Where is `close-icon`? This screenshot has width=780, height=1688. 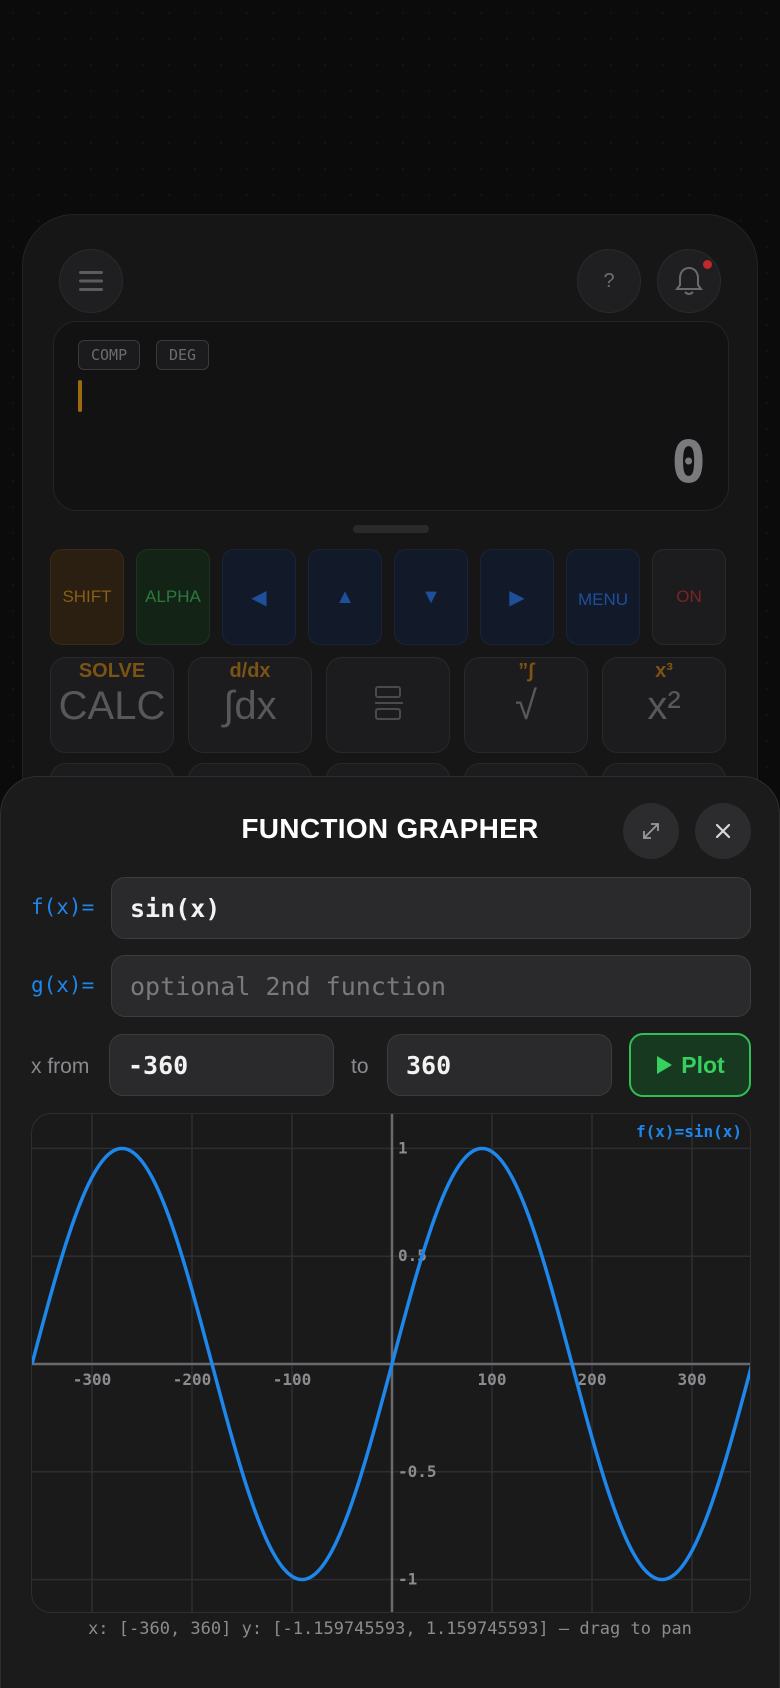
close-icon is located at coordinates (723, 831).